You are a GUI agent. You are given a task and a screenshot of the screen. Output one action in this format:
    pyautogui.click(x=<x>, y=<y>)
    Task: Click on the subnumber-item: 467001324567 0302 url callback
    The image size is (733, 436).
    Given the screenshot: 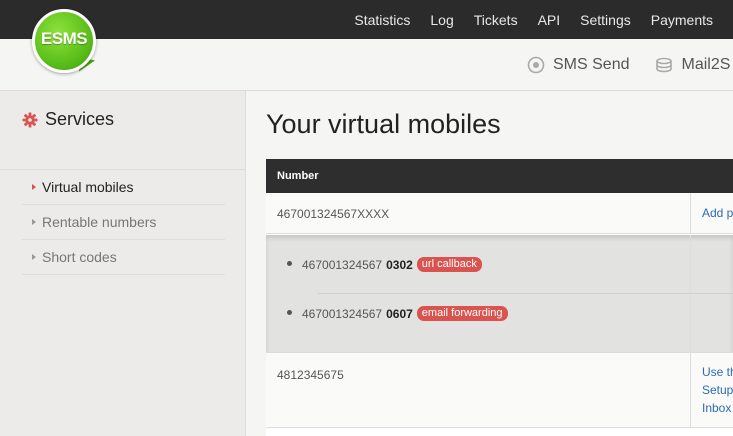 What is the action you would take?
    pyautogui.click(x=384, y=264)
    